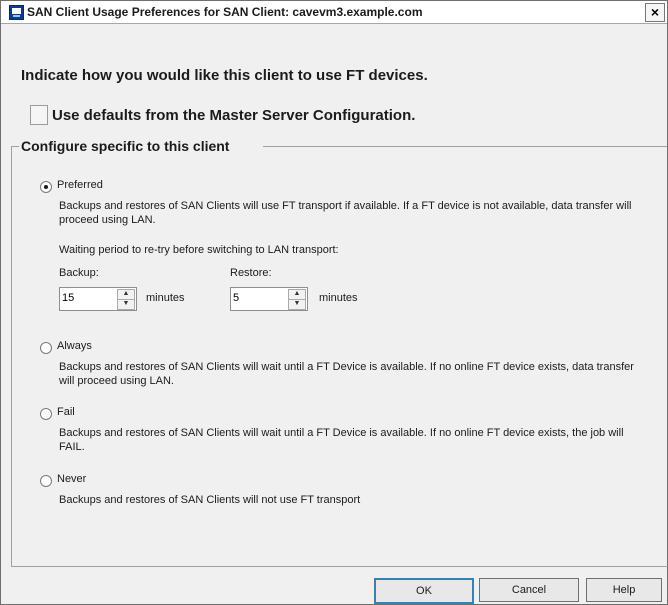 The width and height of the screenshot is (668, 605). I want to click on backup-minutes-input, so click(86, 298).